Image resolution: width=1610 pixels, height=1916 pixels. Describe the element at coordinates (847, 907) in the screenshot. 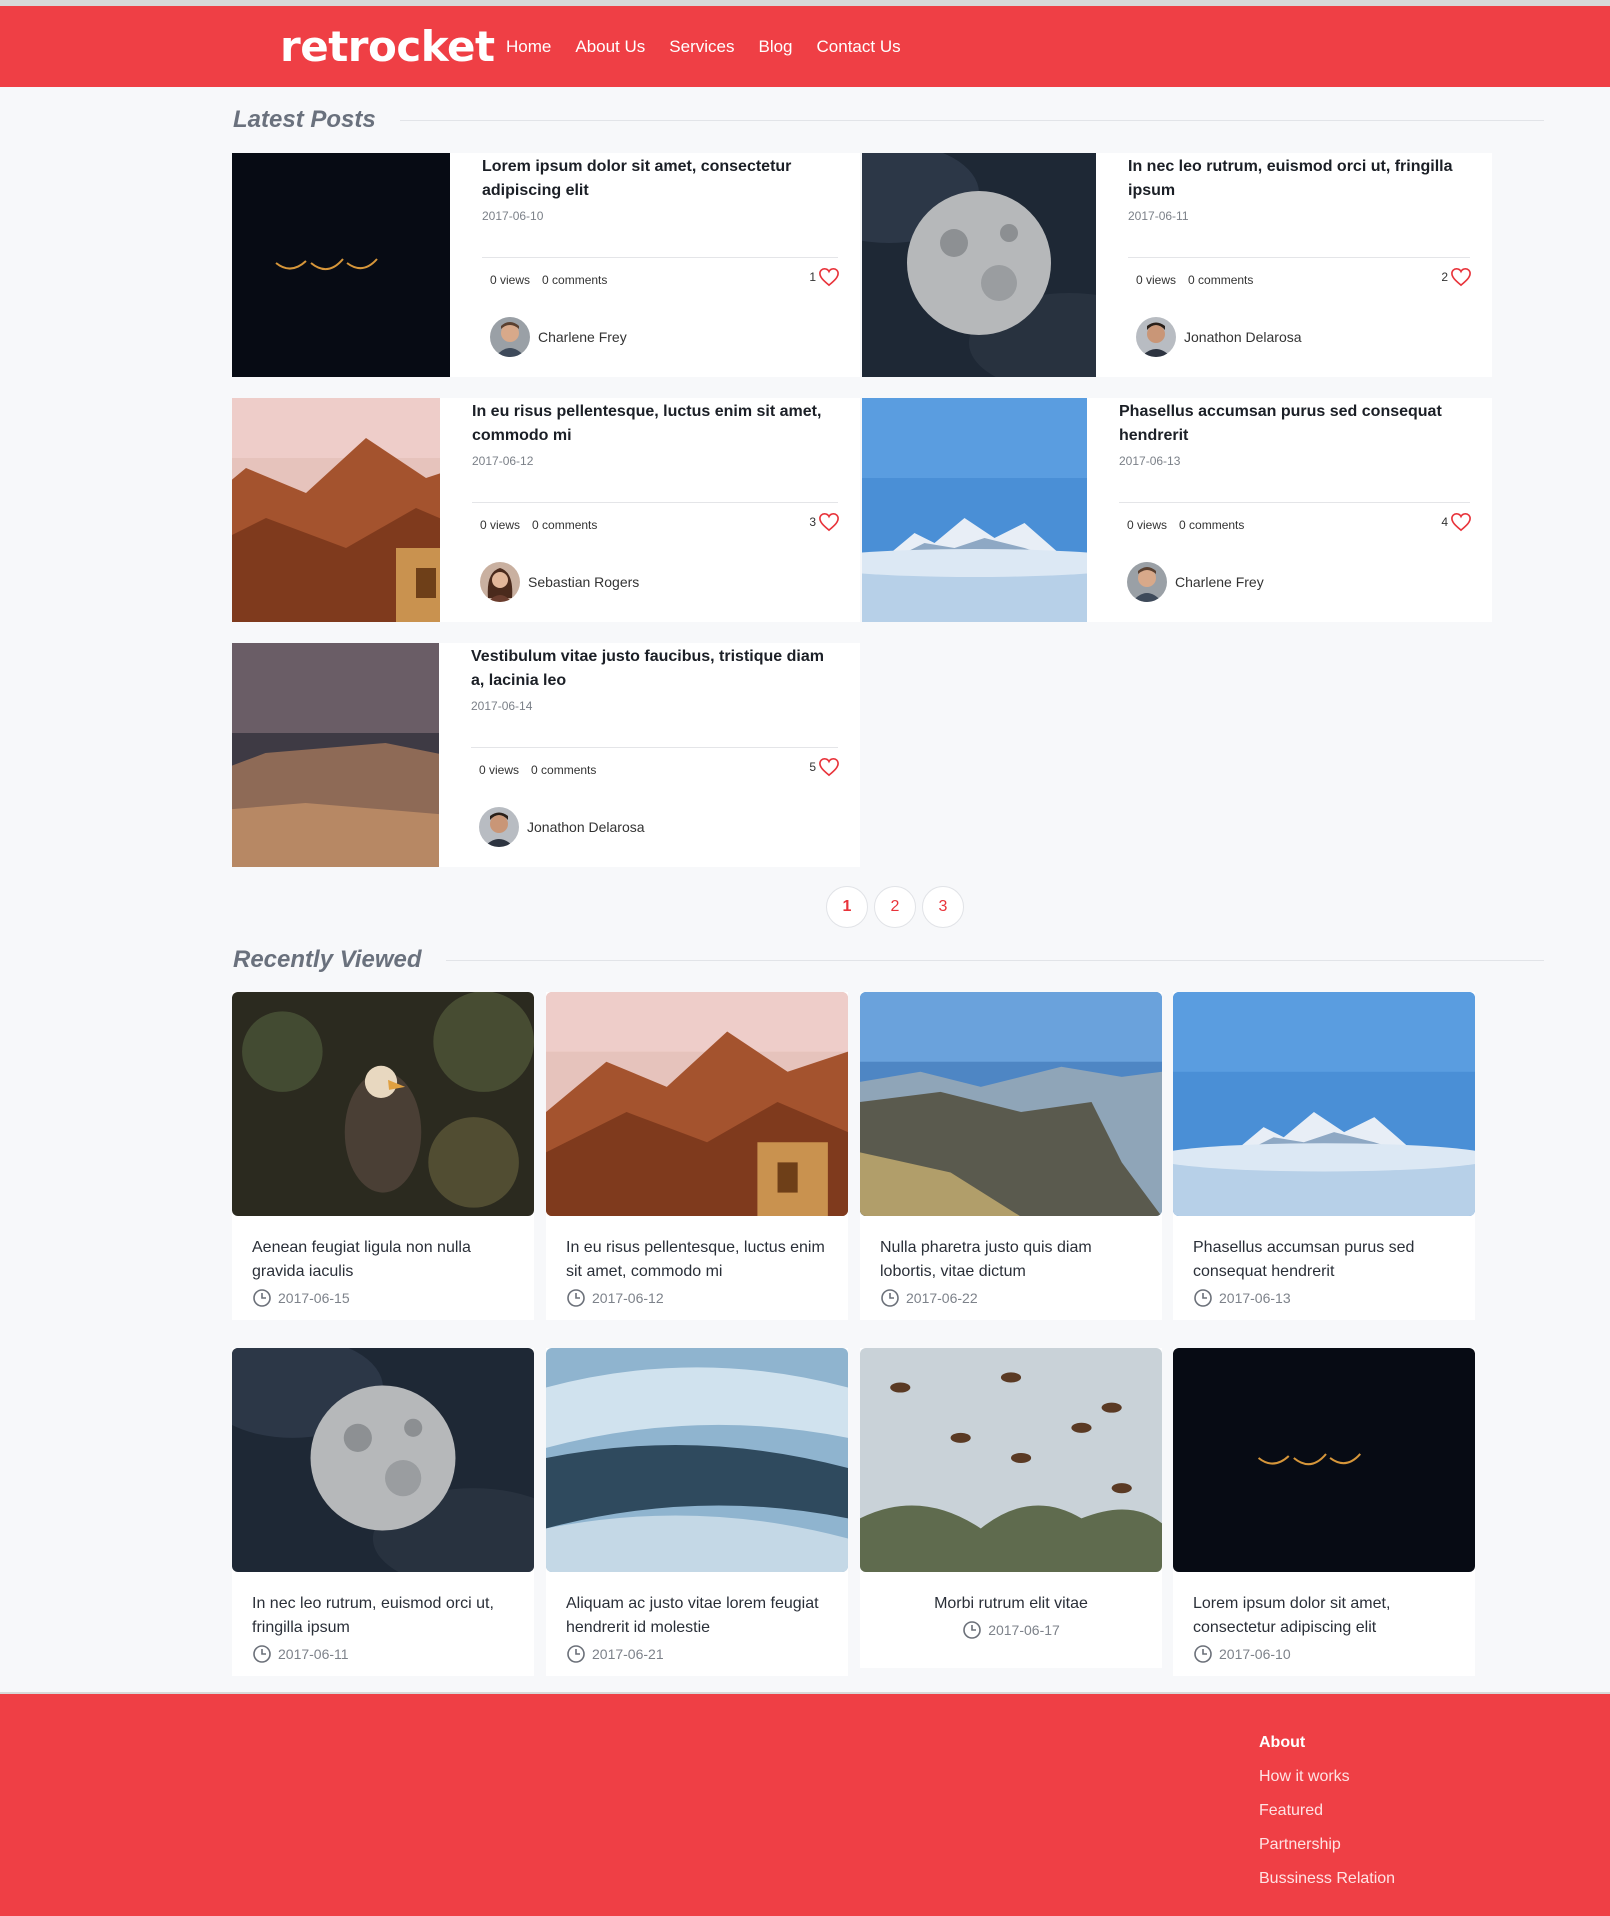

I see `page-1-button: 1` at that location.